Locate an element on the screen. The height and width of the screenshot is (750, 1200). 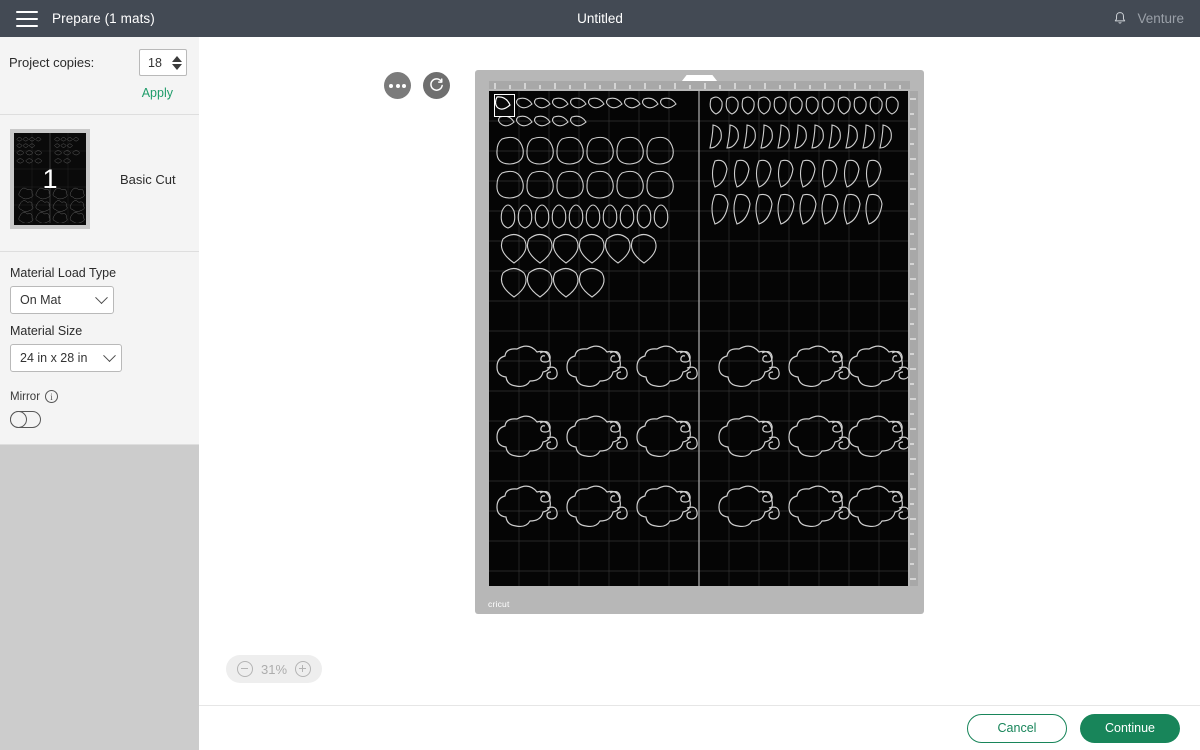
mirror-toggle-knob is located at coordinates (18, 419).